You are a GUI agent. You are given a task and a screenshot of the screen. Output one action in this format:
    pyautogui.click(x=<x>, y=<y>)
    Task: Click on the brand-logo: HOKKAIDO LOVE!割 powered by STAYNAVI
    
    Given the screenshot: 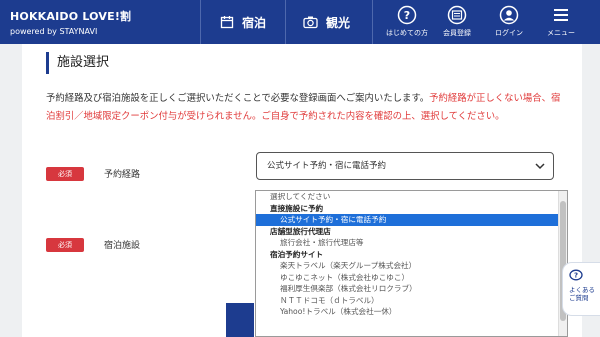 What is the action you would take?
    pyautogui.click(x=70, y=22)
    